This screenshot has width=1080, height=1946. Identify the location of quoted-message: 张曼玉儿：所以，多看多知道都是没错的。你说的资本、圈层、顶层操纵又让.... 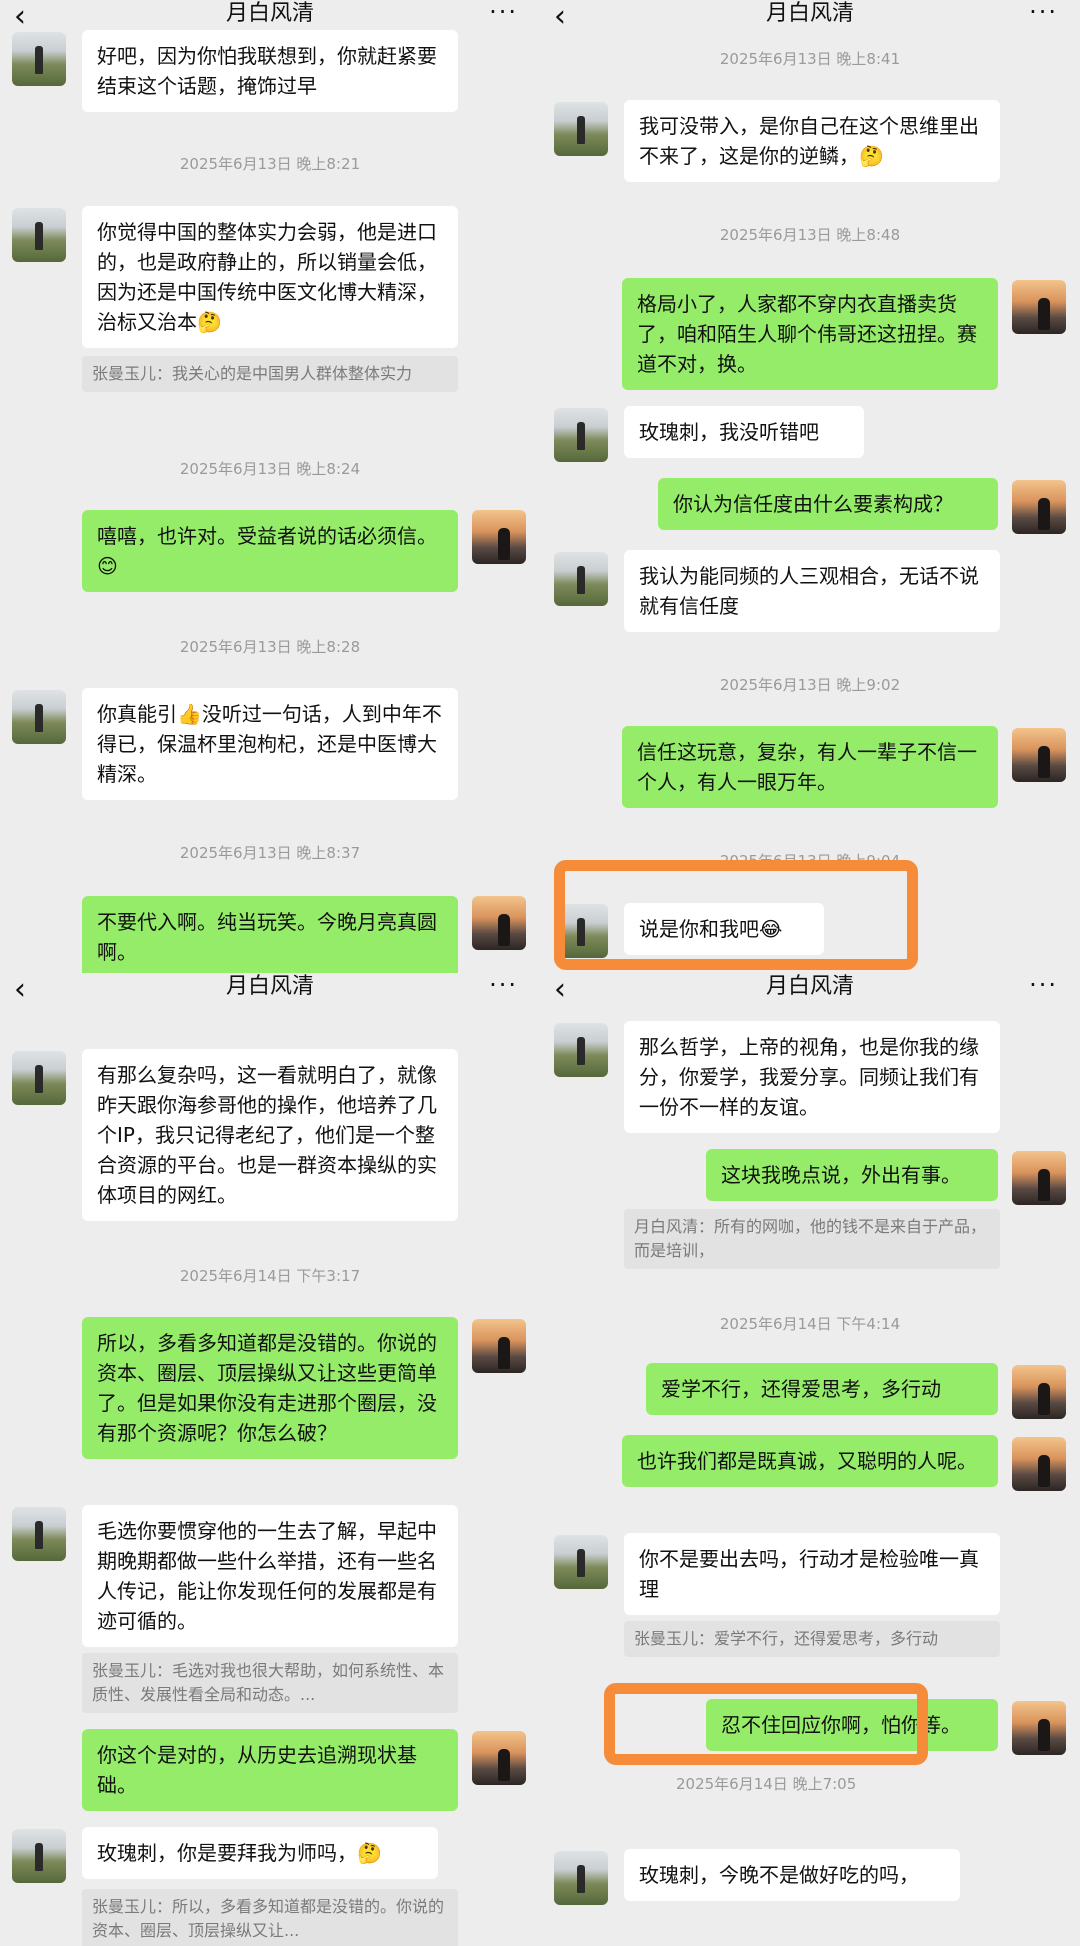
(270, 1917).